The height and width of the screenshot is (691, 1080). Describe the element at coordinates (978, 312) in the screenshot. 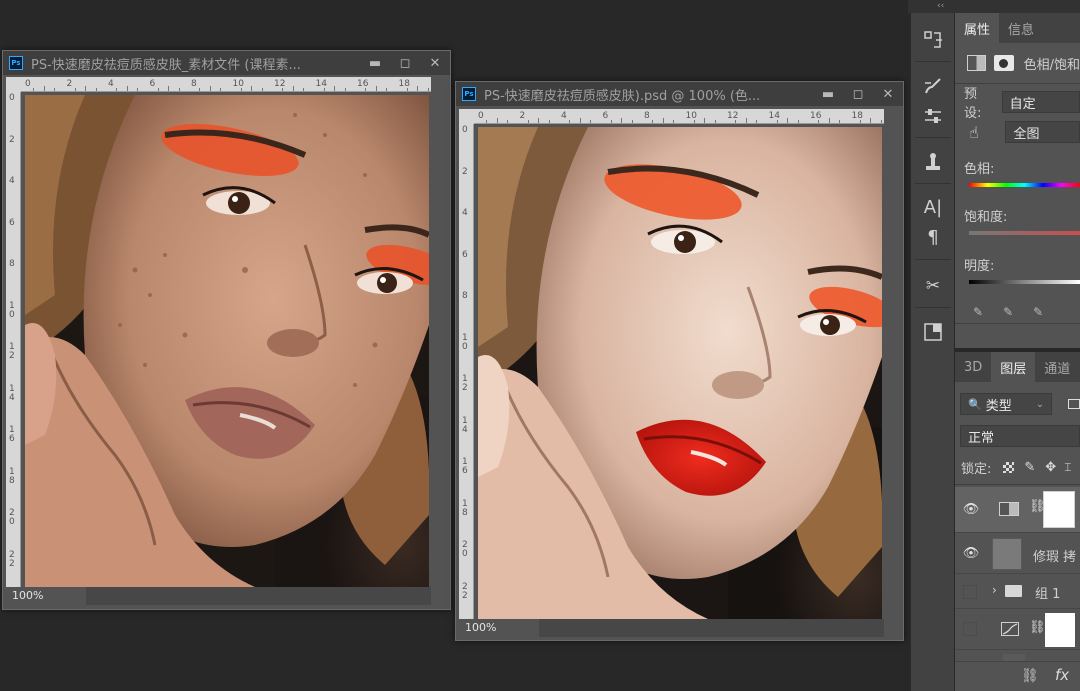

I see `eyedropper-icon: ✎` at that location.